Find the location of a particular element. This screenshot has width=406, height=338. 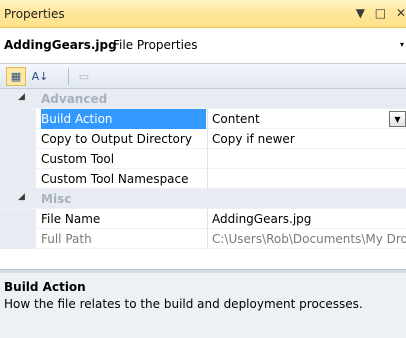

window-title: Properties is located at coordinates (34, 14).